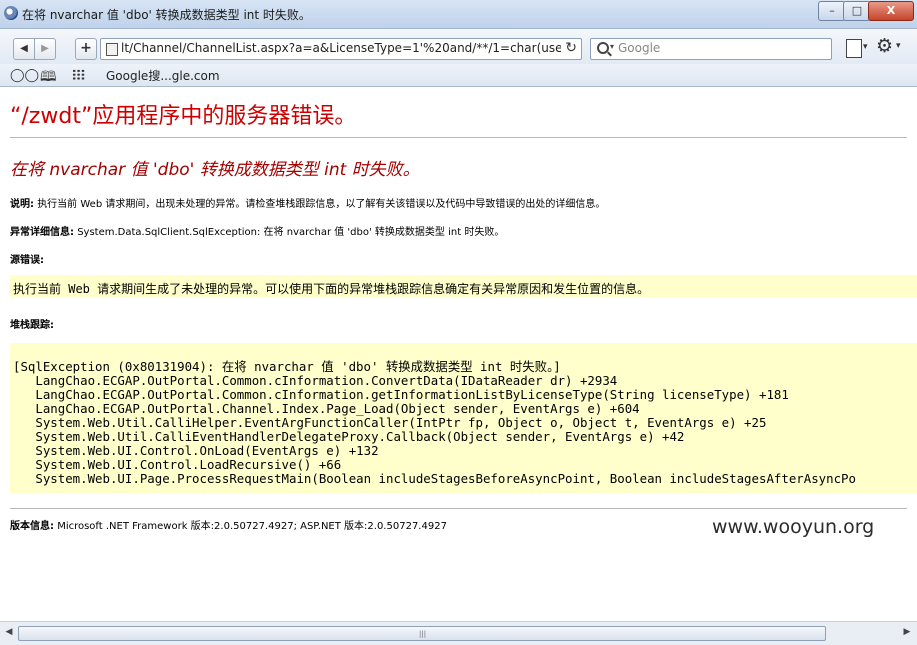  Describe the element at coordinates (891, 11) in the screenshot. I see `close-button: X` at that location.